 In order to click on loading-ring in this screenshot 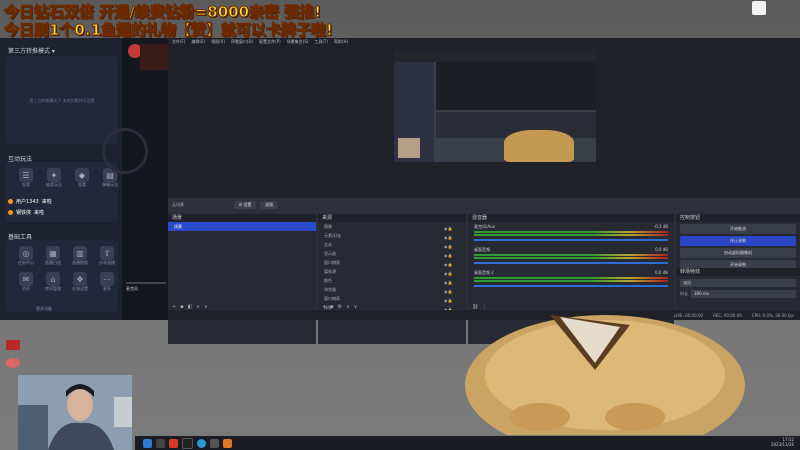, I will do `click(125, 151)`.